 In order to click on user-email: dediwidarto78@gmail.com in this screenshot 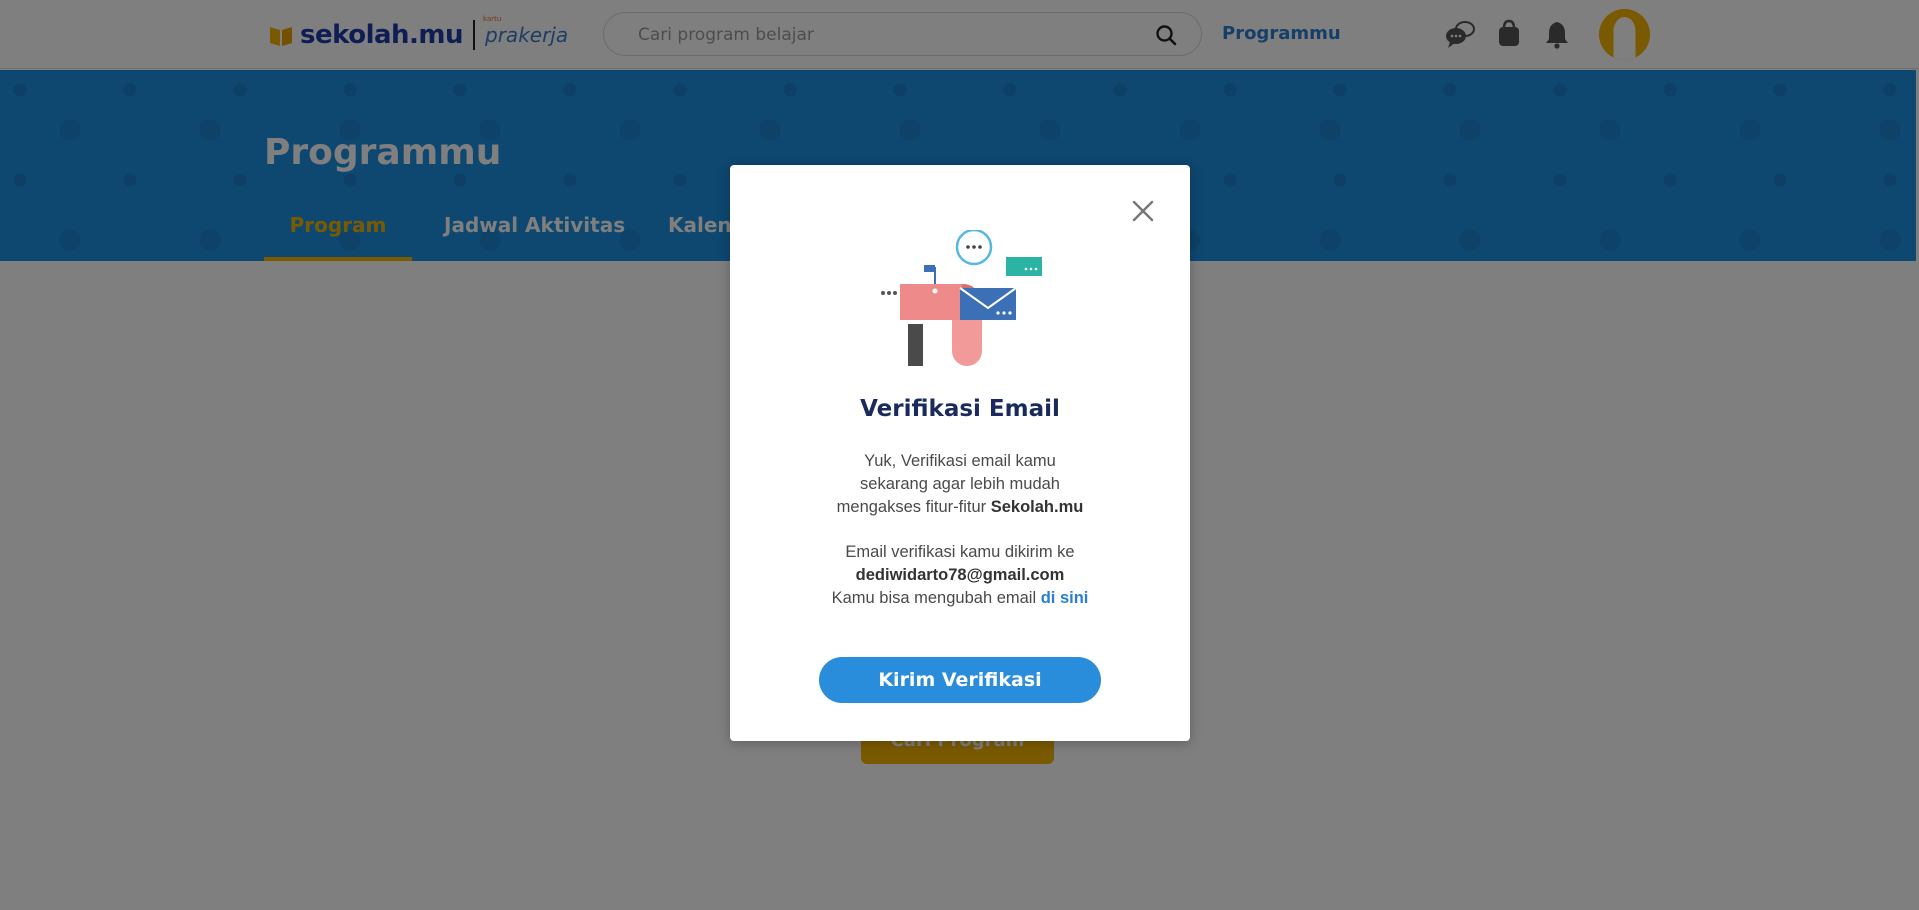, I will do `click(960, 575)`.